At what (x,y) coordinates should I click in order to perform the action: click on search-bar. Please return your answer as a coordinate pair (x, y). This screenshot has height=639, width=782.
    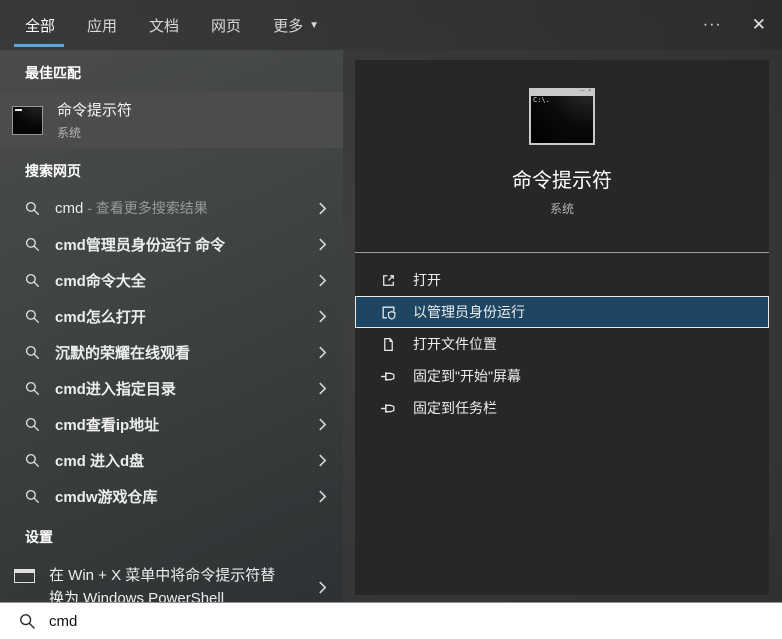
    Looking at the image, I should click on (391, 620).